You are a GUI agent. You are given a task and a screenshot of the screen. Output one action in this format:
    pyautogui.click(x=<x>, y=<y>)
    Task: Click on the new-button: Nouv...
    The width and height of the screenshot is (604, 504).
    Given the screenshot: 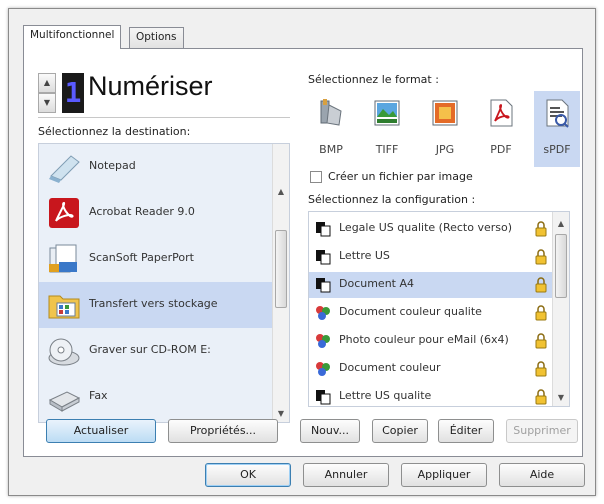 What is the action you would take?
    pyautogui.click(x=330, y=431)
    